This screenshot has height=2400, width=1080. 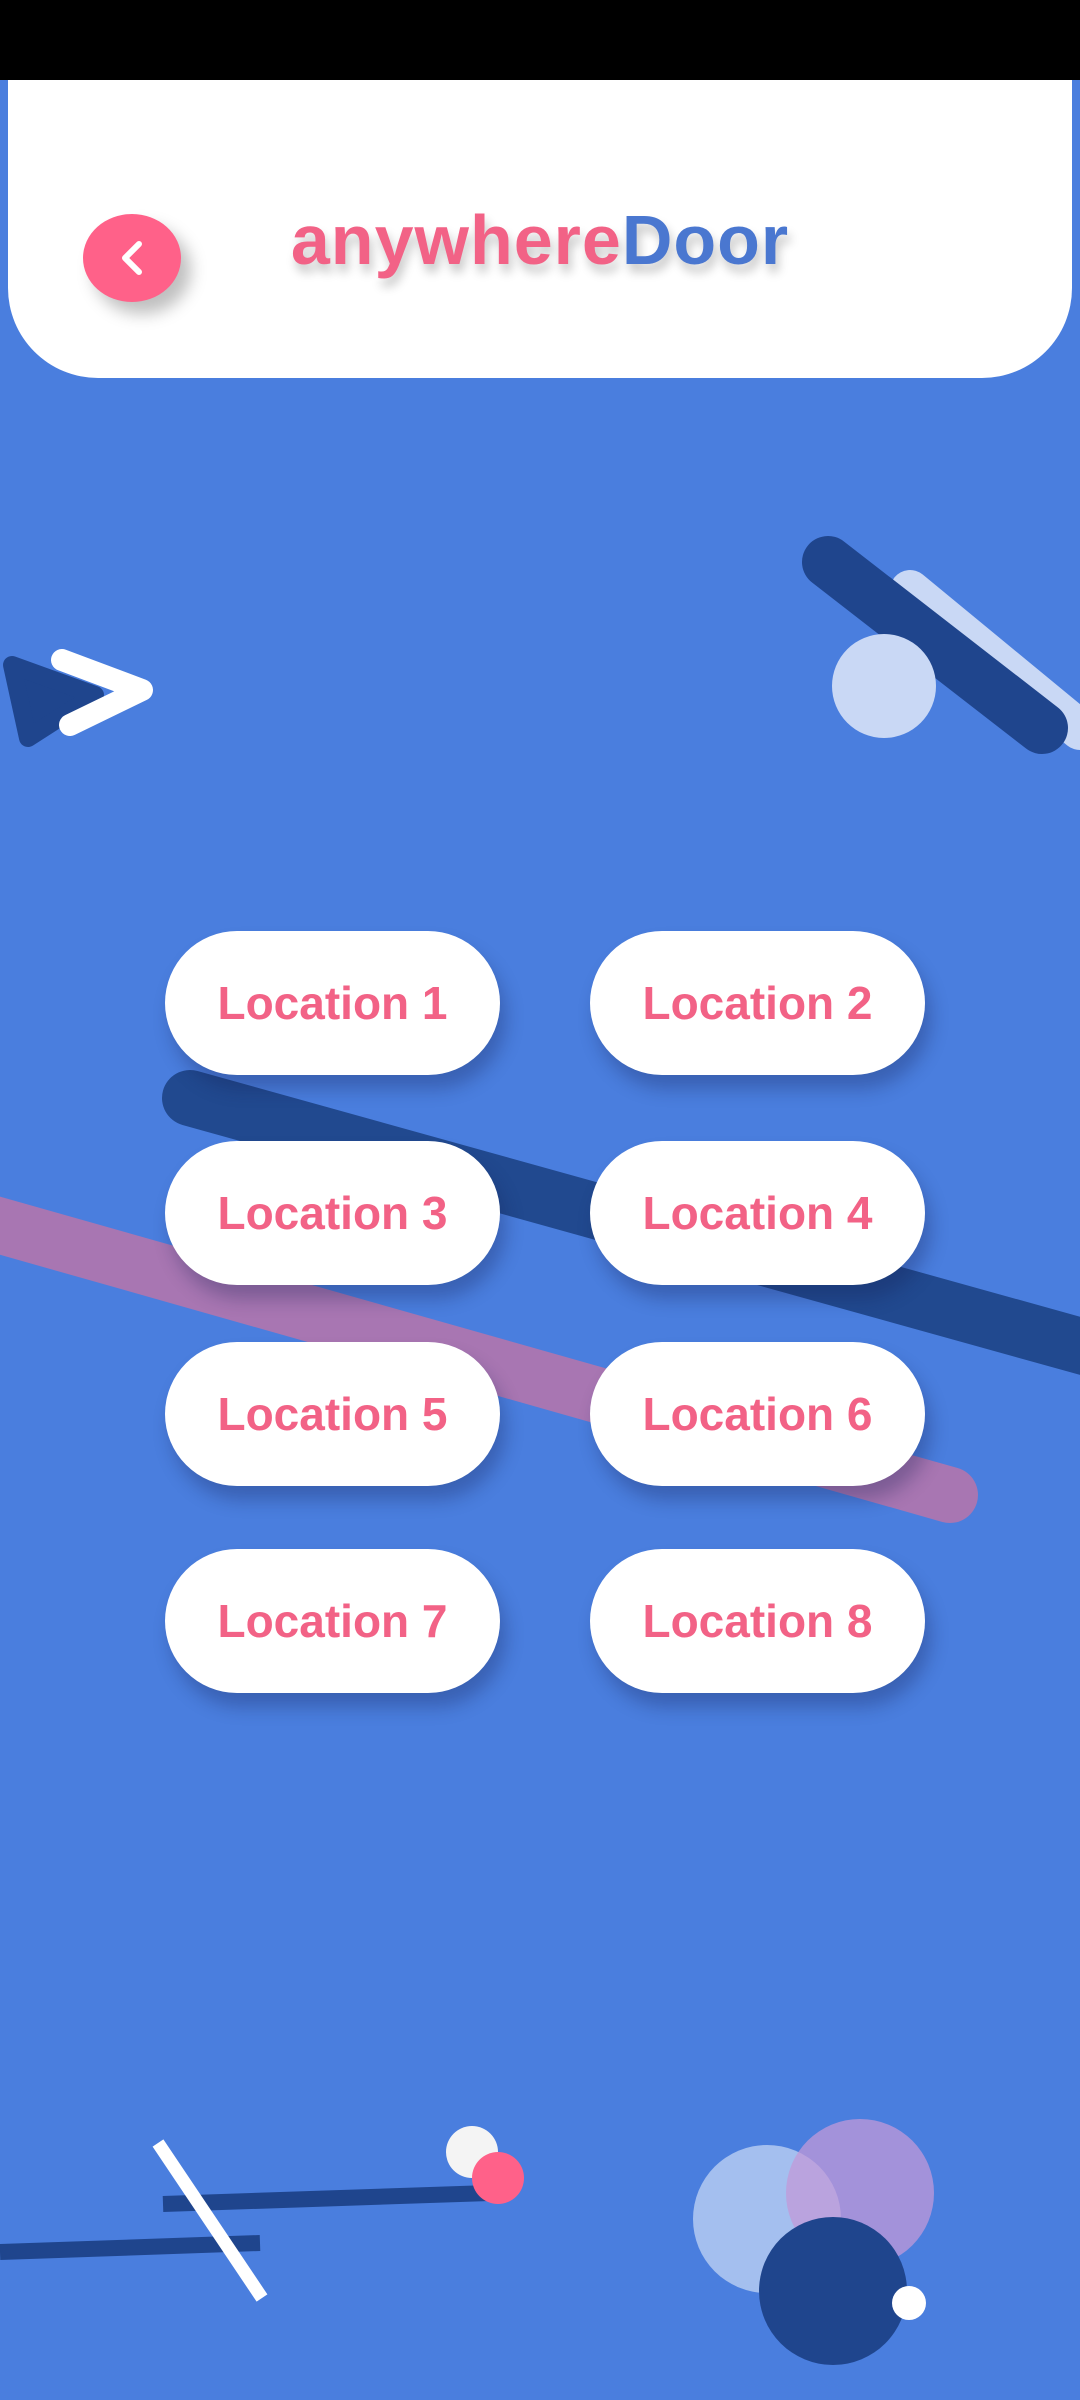 What do you see at coordinates (833, 2291) in the screenshot?
I see `dark-bubble-shape` at bounding box center [833, 2291].